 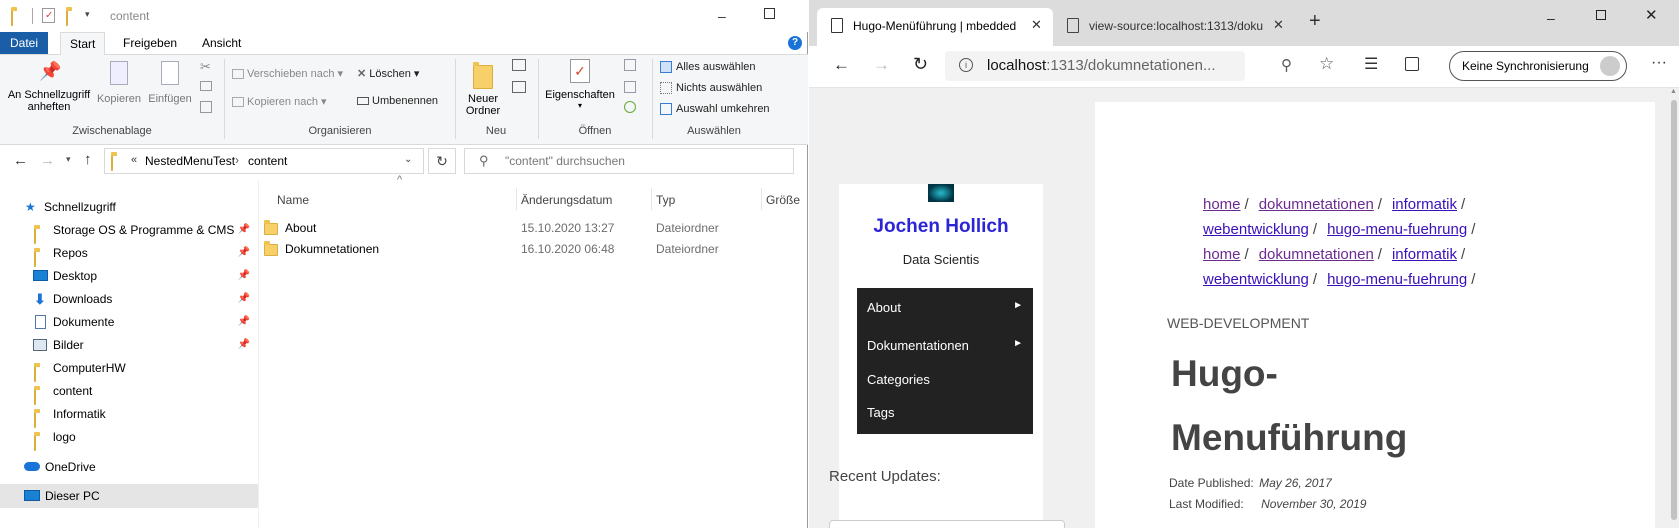 What do you see at coordinates (1326, 64) in the screenshot?
I see `favorite-star-icon: ☆` at bounding box center [1326, 64].